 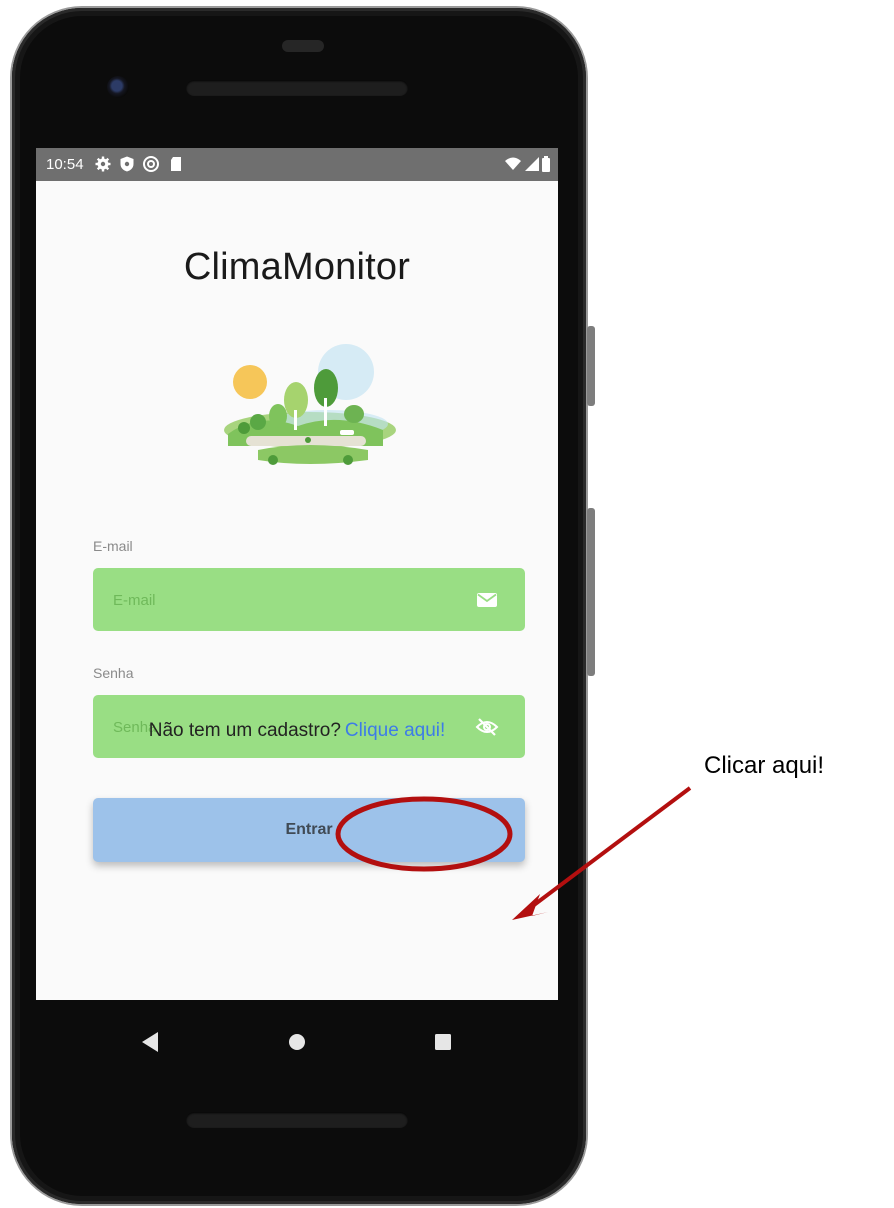 What do you see at coordinates (283, 600) in the screenshot?
I see `email-input` at bounding box center [283, 600].